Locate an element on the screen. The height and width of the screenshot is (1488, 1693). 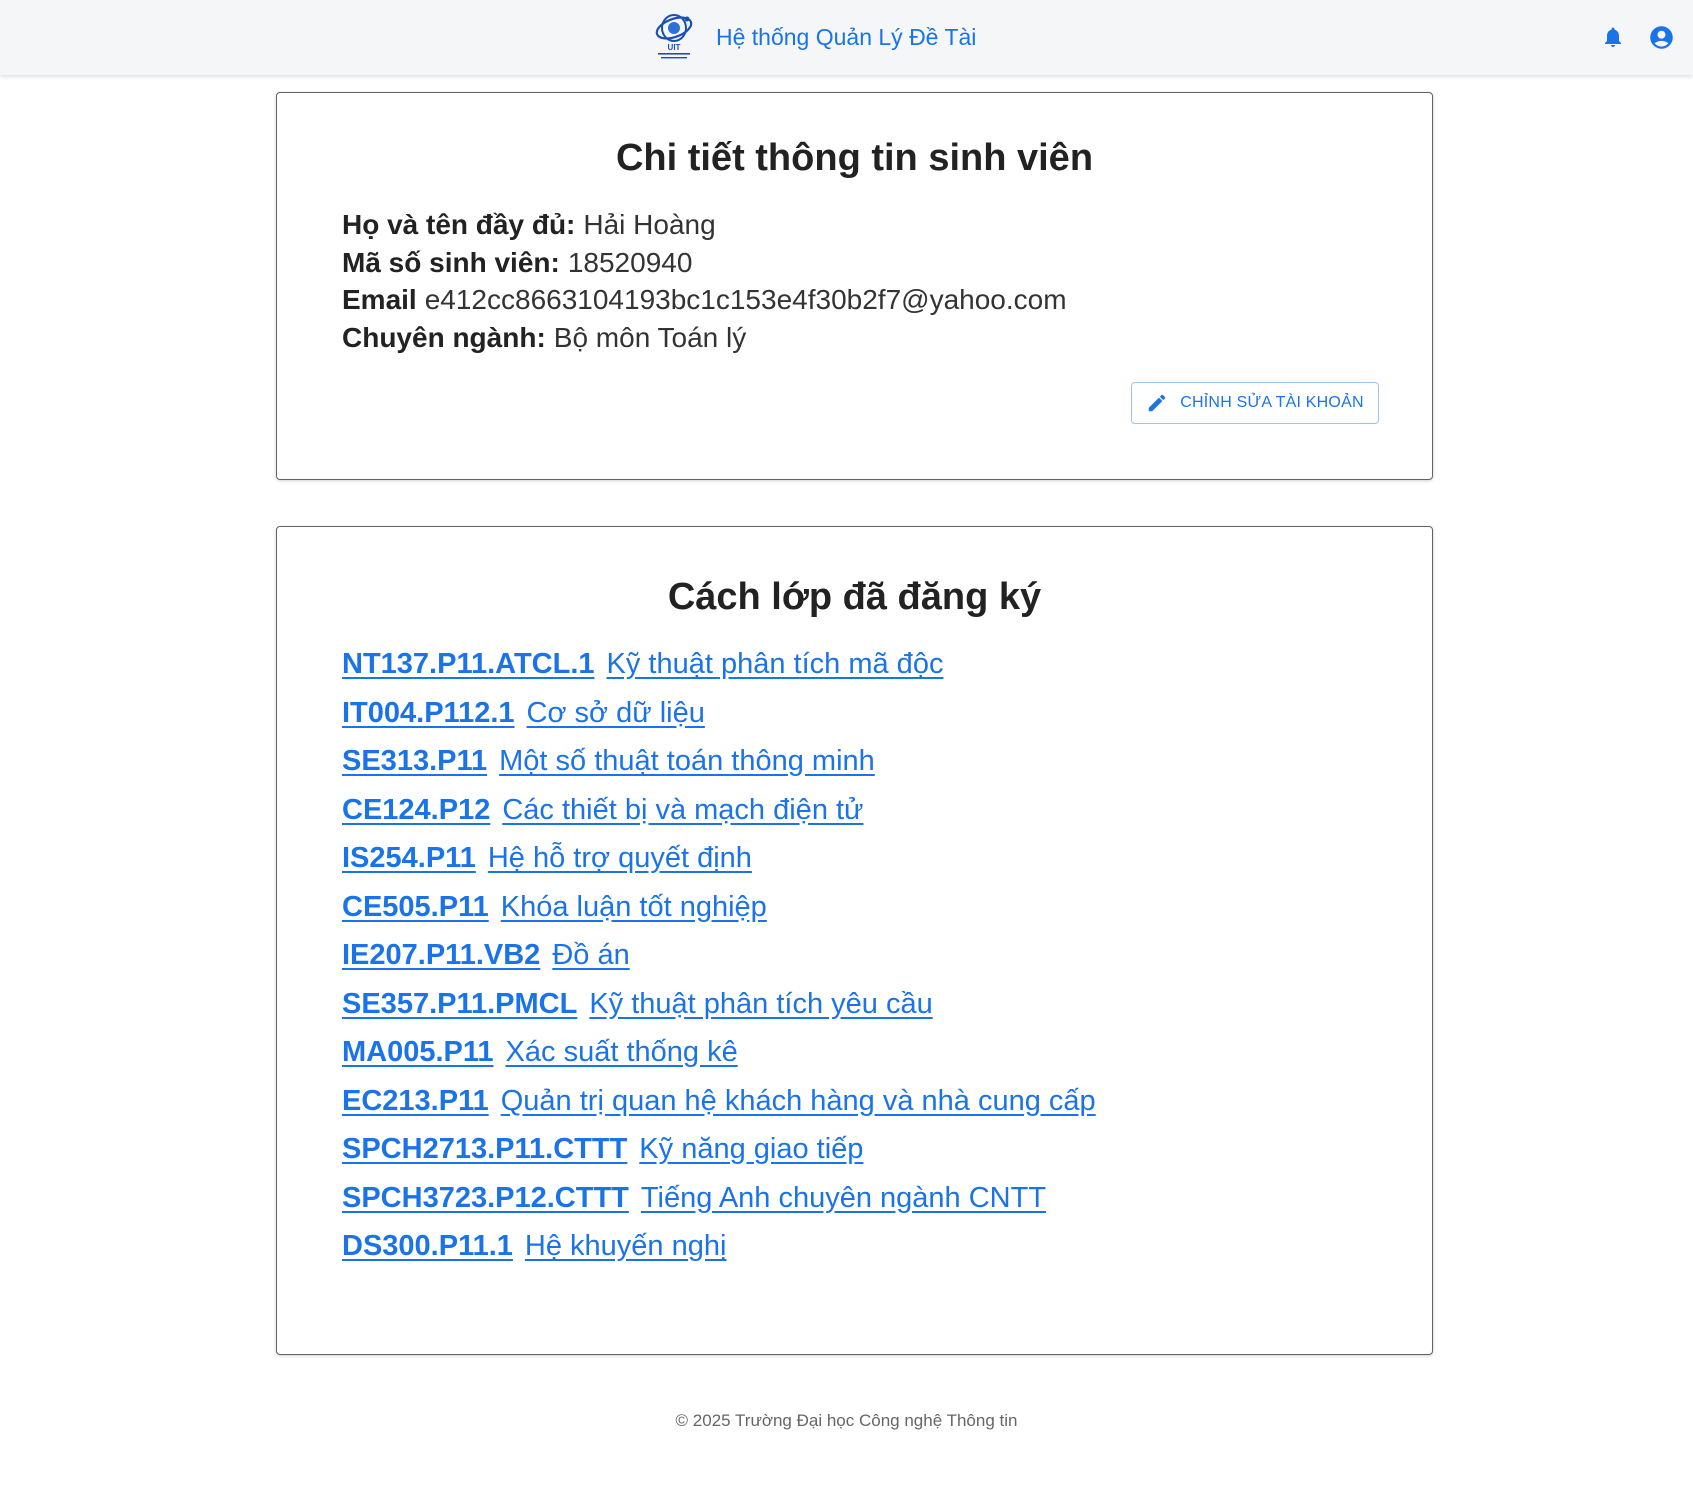
list-item: IE207.P11.VB2 Đồ án is located at coordinates (719, 955).